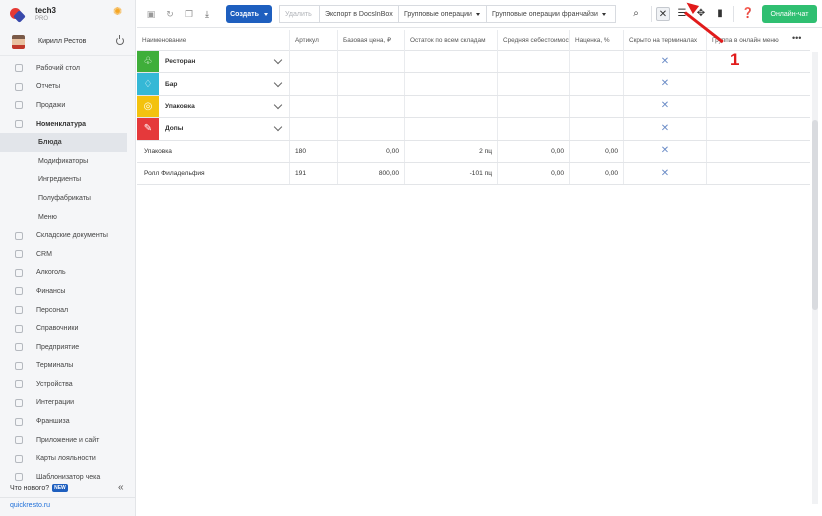  What do you see at coordinates (359, 14) in the screenshot?
I see `export-docsinbox-button: Экспорт в DocsInBox` at bounding box center [359, 14].